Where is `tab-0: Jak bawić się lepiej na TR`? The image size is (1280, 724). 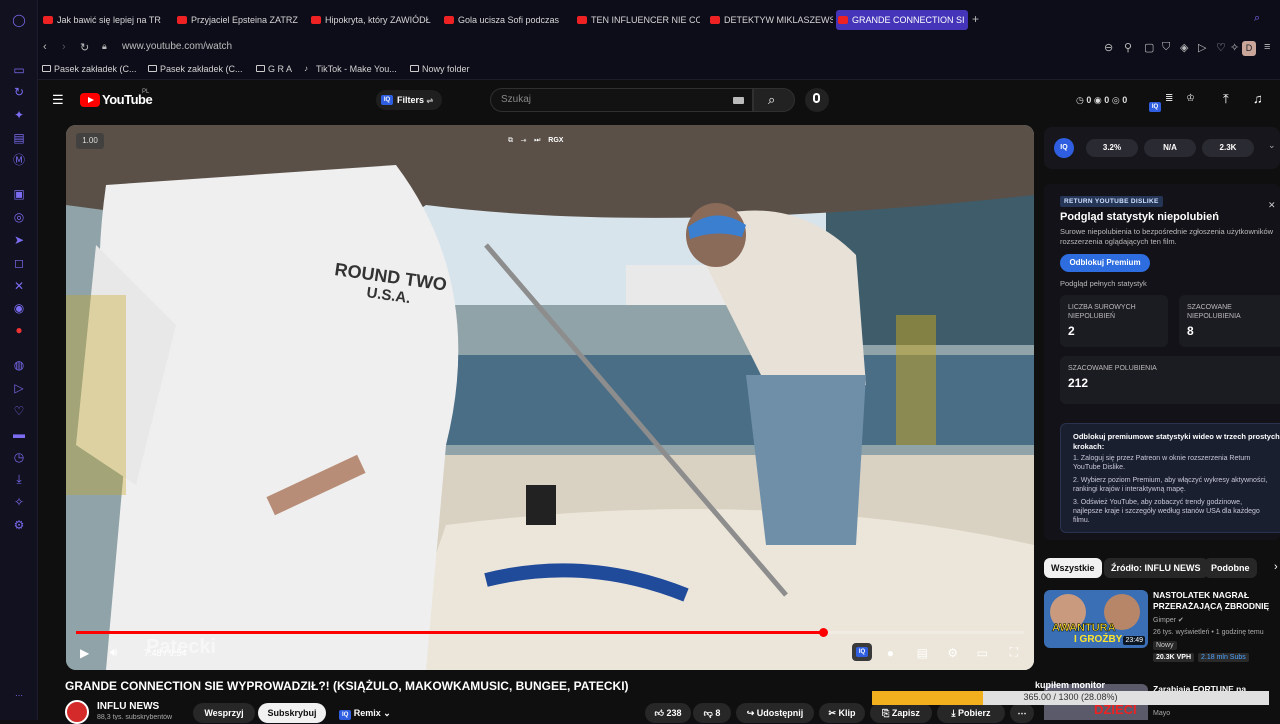 tab-0: Jak bawić się lepiej na TR is located at coordinates (103, 20).